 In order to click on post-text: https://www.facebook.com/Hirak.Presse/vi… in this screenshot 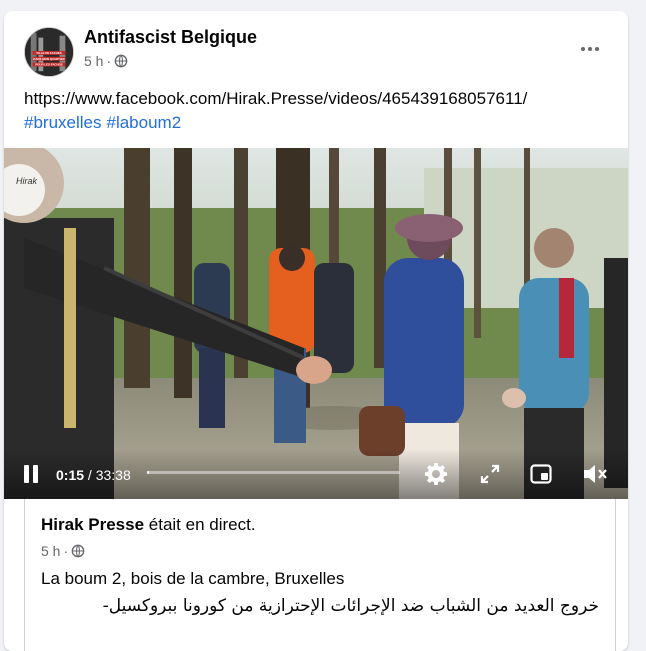, I will do `click(318, 111)`.